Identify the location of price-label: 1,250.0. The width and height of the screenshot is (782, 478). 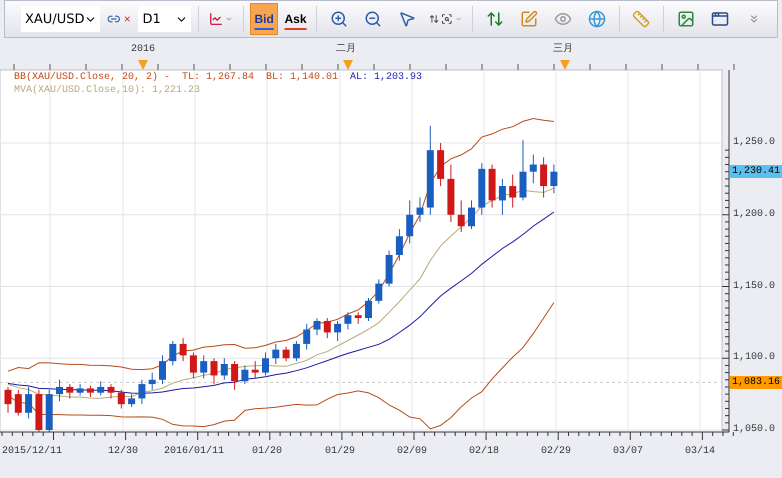
(754, 143).